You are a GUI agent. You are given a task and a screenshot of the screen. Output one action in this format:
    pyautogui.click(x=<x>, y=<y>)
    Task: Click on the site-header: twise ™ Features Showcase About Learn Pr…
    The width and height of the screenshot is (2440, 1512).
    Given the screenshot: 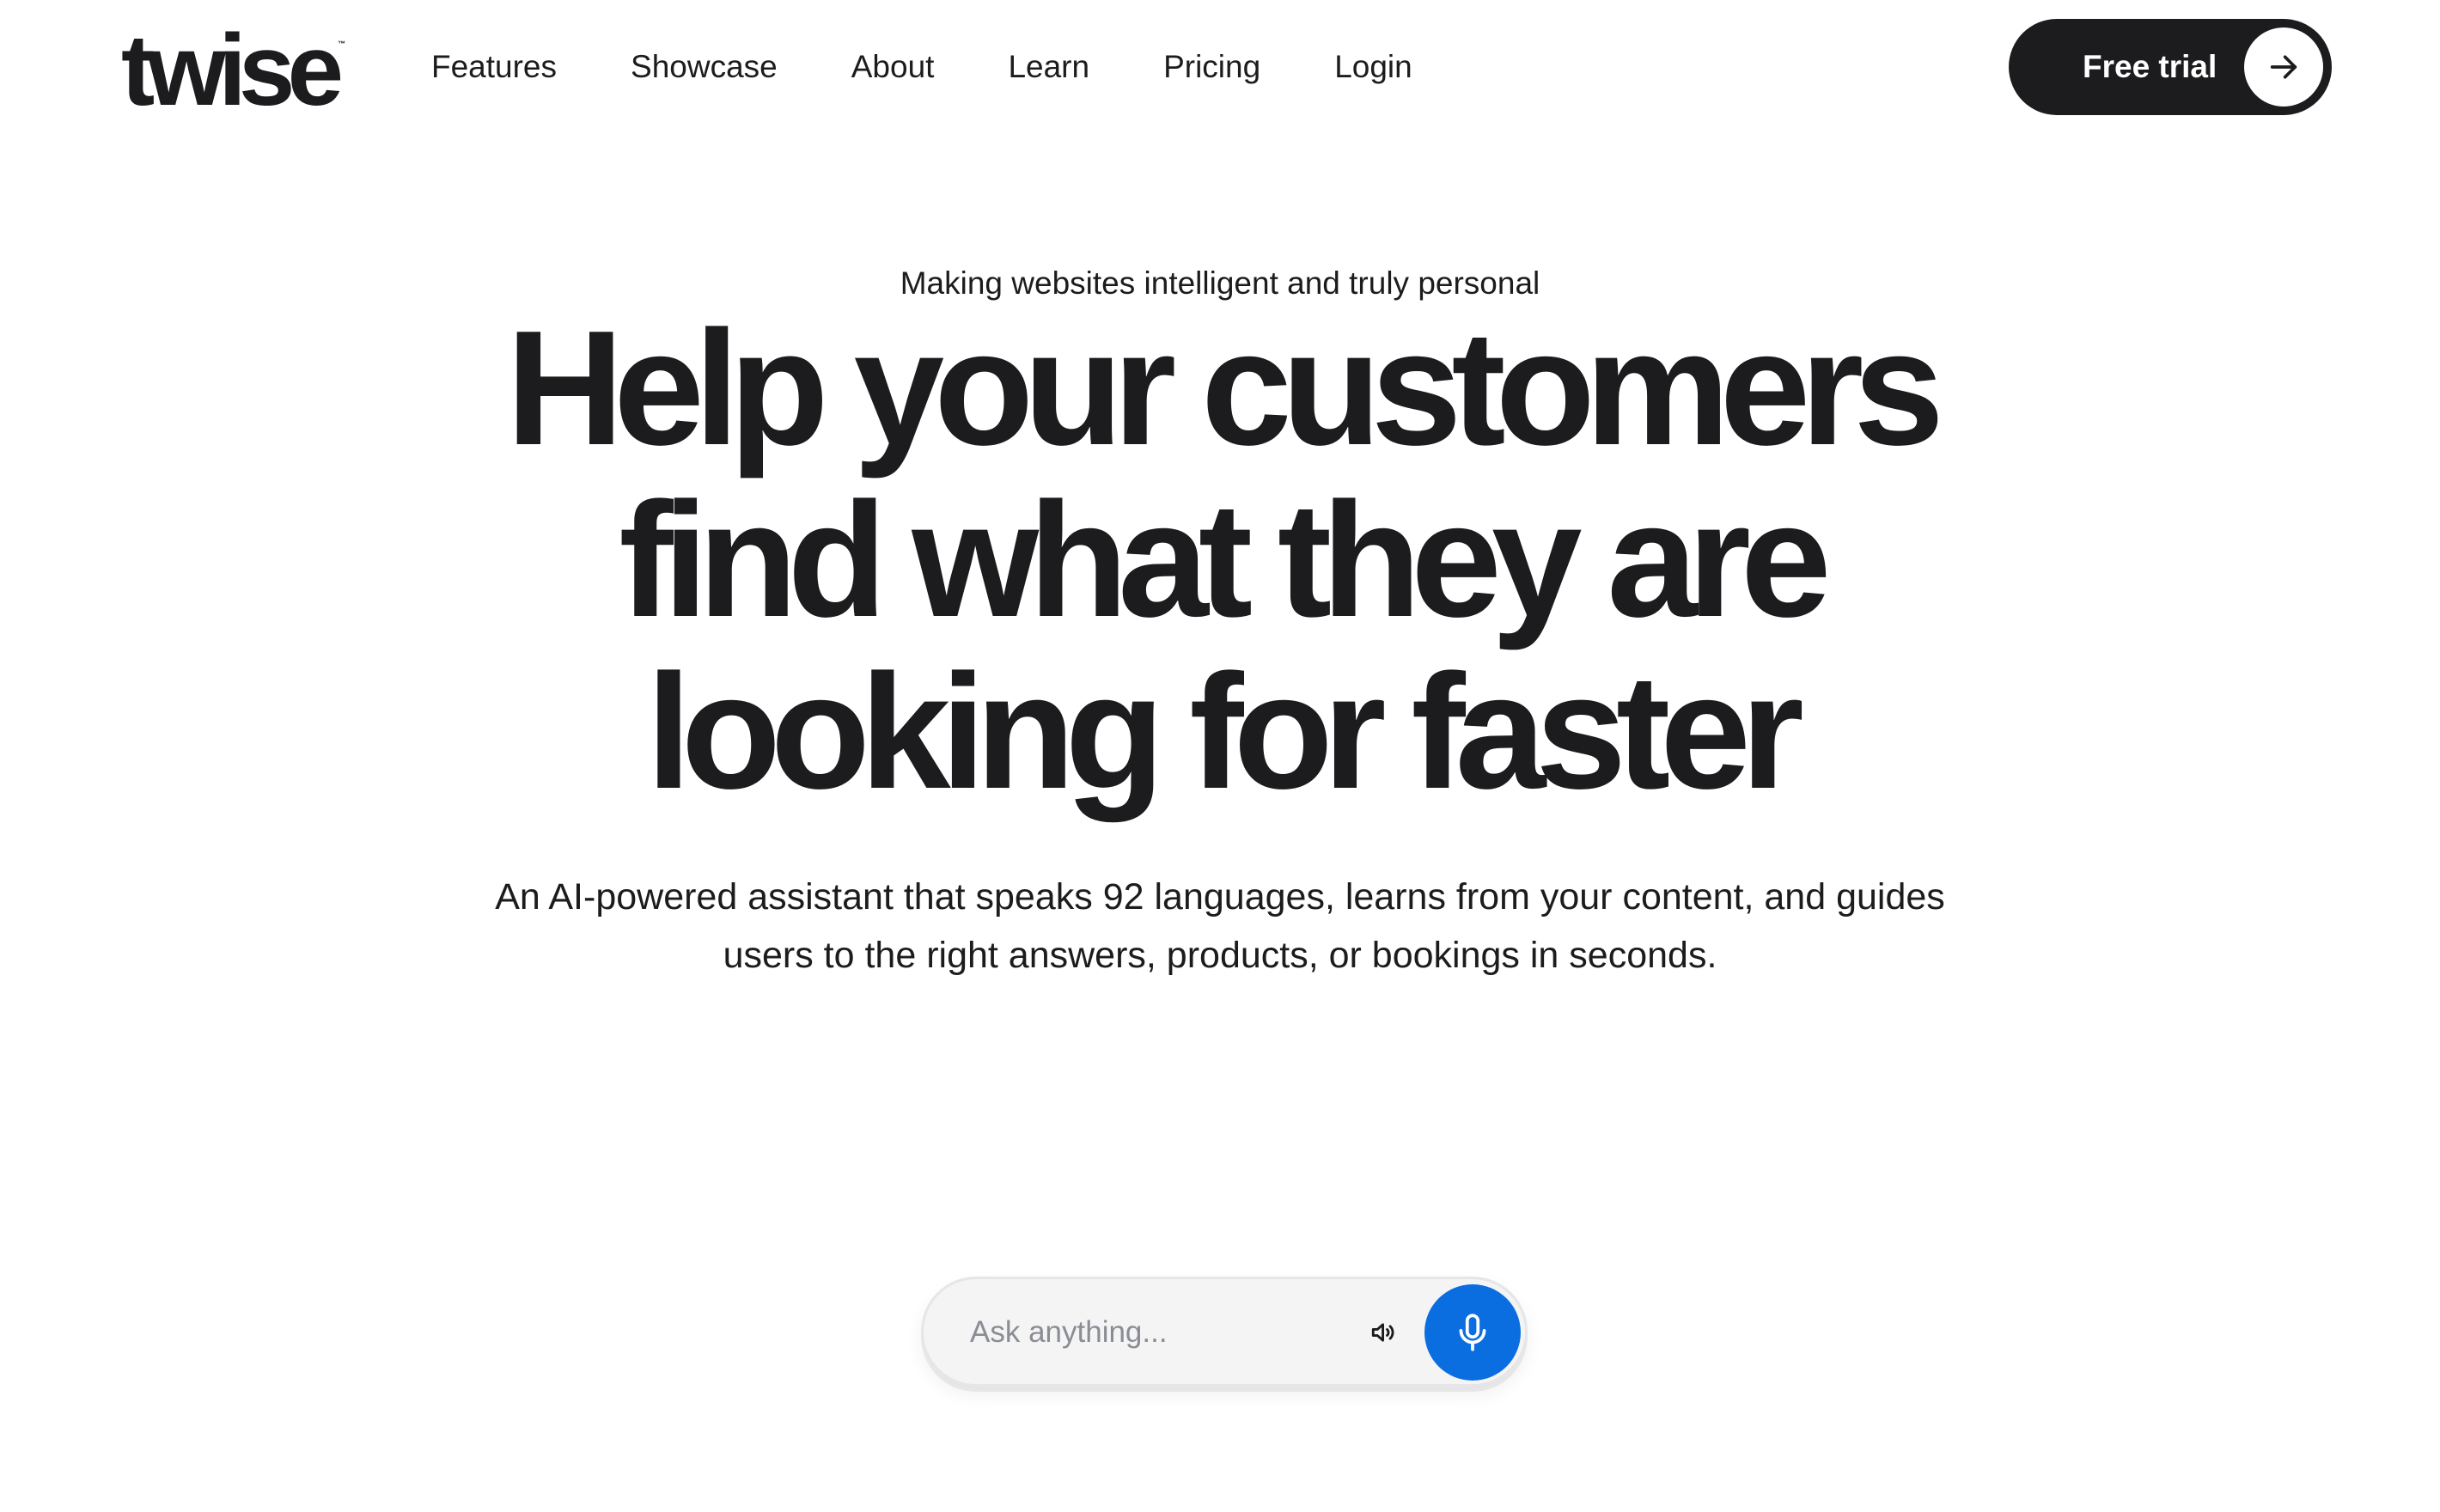 What is the action you would take?
    pyautogui.click(x=1220, y=67)
    